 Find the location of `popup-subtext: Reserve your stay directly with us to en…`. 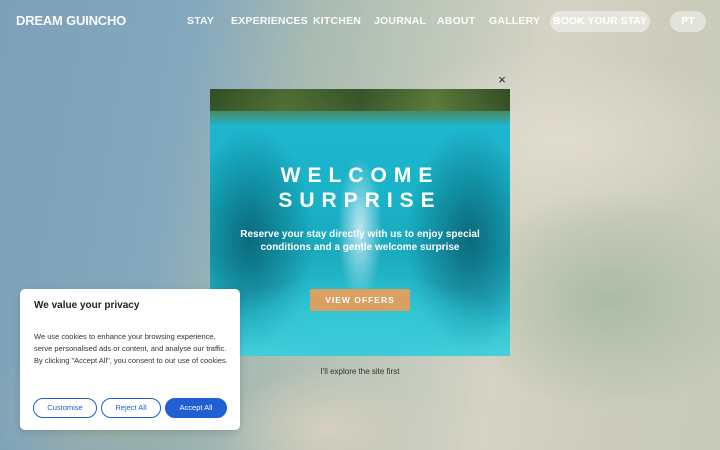

popup-subtext: Reserve your stay directly with us to en… is located at coordinates (360, 241).